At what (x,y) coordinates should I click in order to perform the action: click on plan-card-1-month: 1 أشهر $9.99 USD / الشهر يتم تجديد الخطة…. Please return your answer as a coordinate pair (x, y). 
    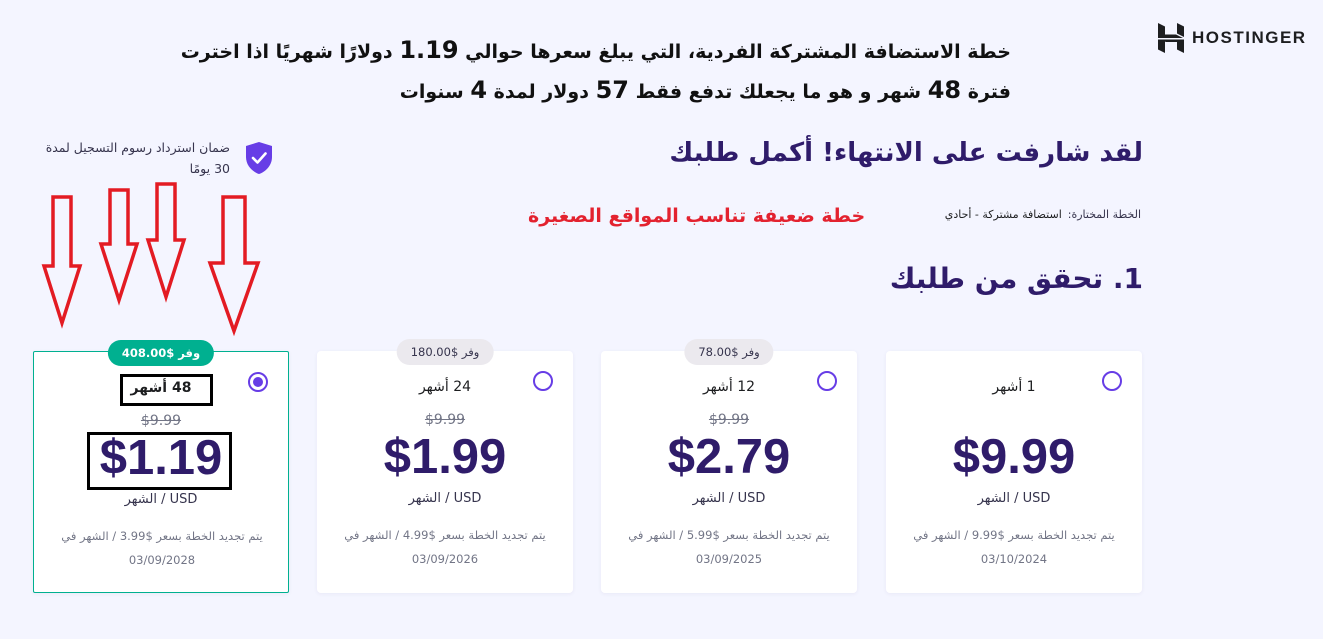
    Looking at the image, I should click on (1014, 472).